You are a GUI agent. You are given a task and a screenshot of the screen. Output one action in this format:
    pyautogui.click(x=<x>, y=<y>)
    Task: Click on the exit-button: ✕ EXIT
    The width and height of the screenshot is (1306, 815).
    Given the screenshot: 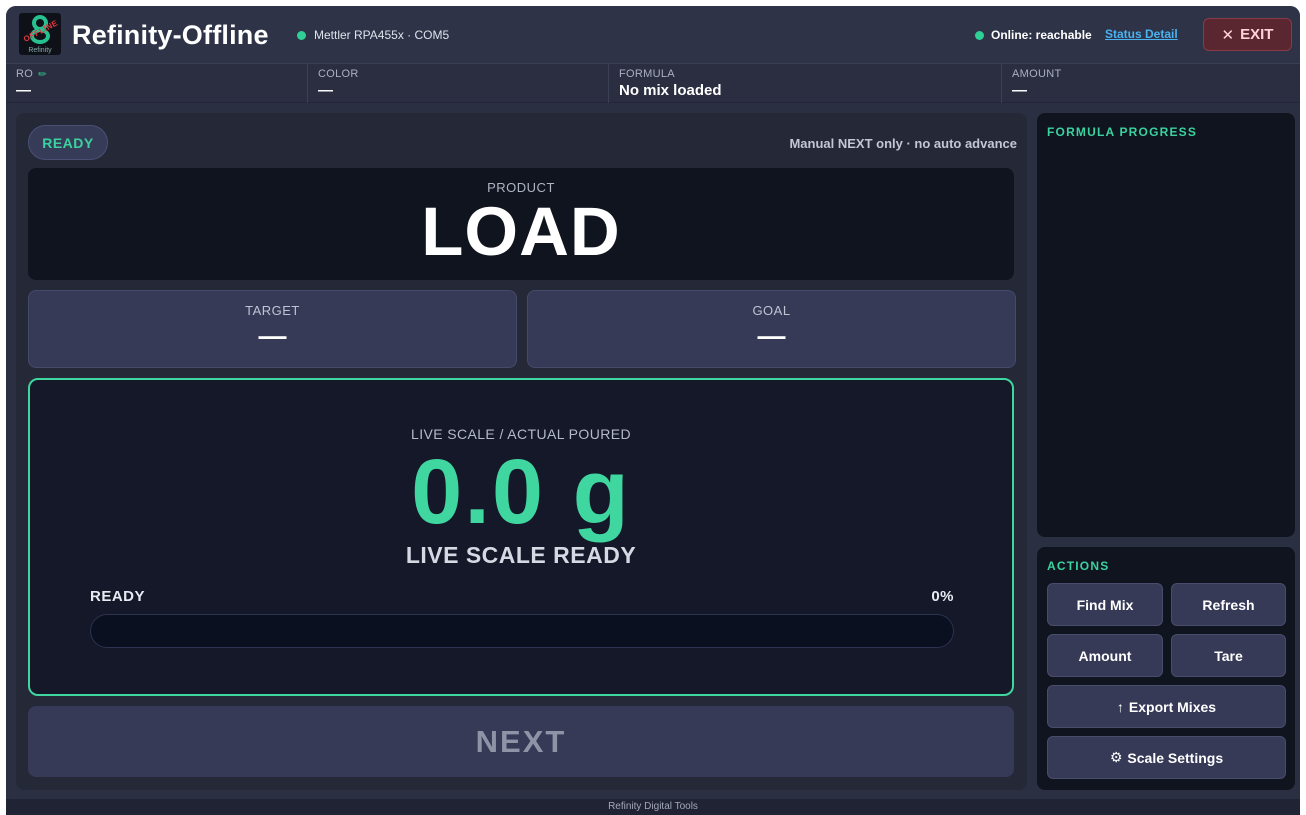 What is the action you would take?
    pyautogui.click(x=1247, y=34)
    